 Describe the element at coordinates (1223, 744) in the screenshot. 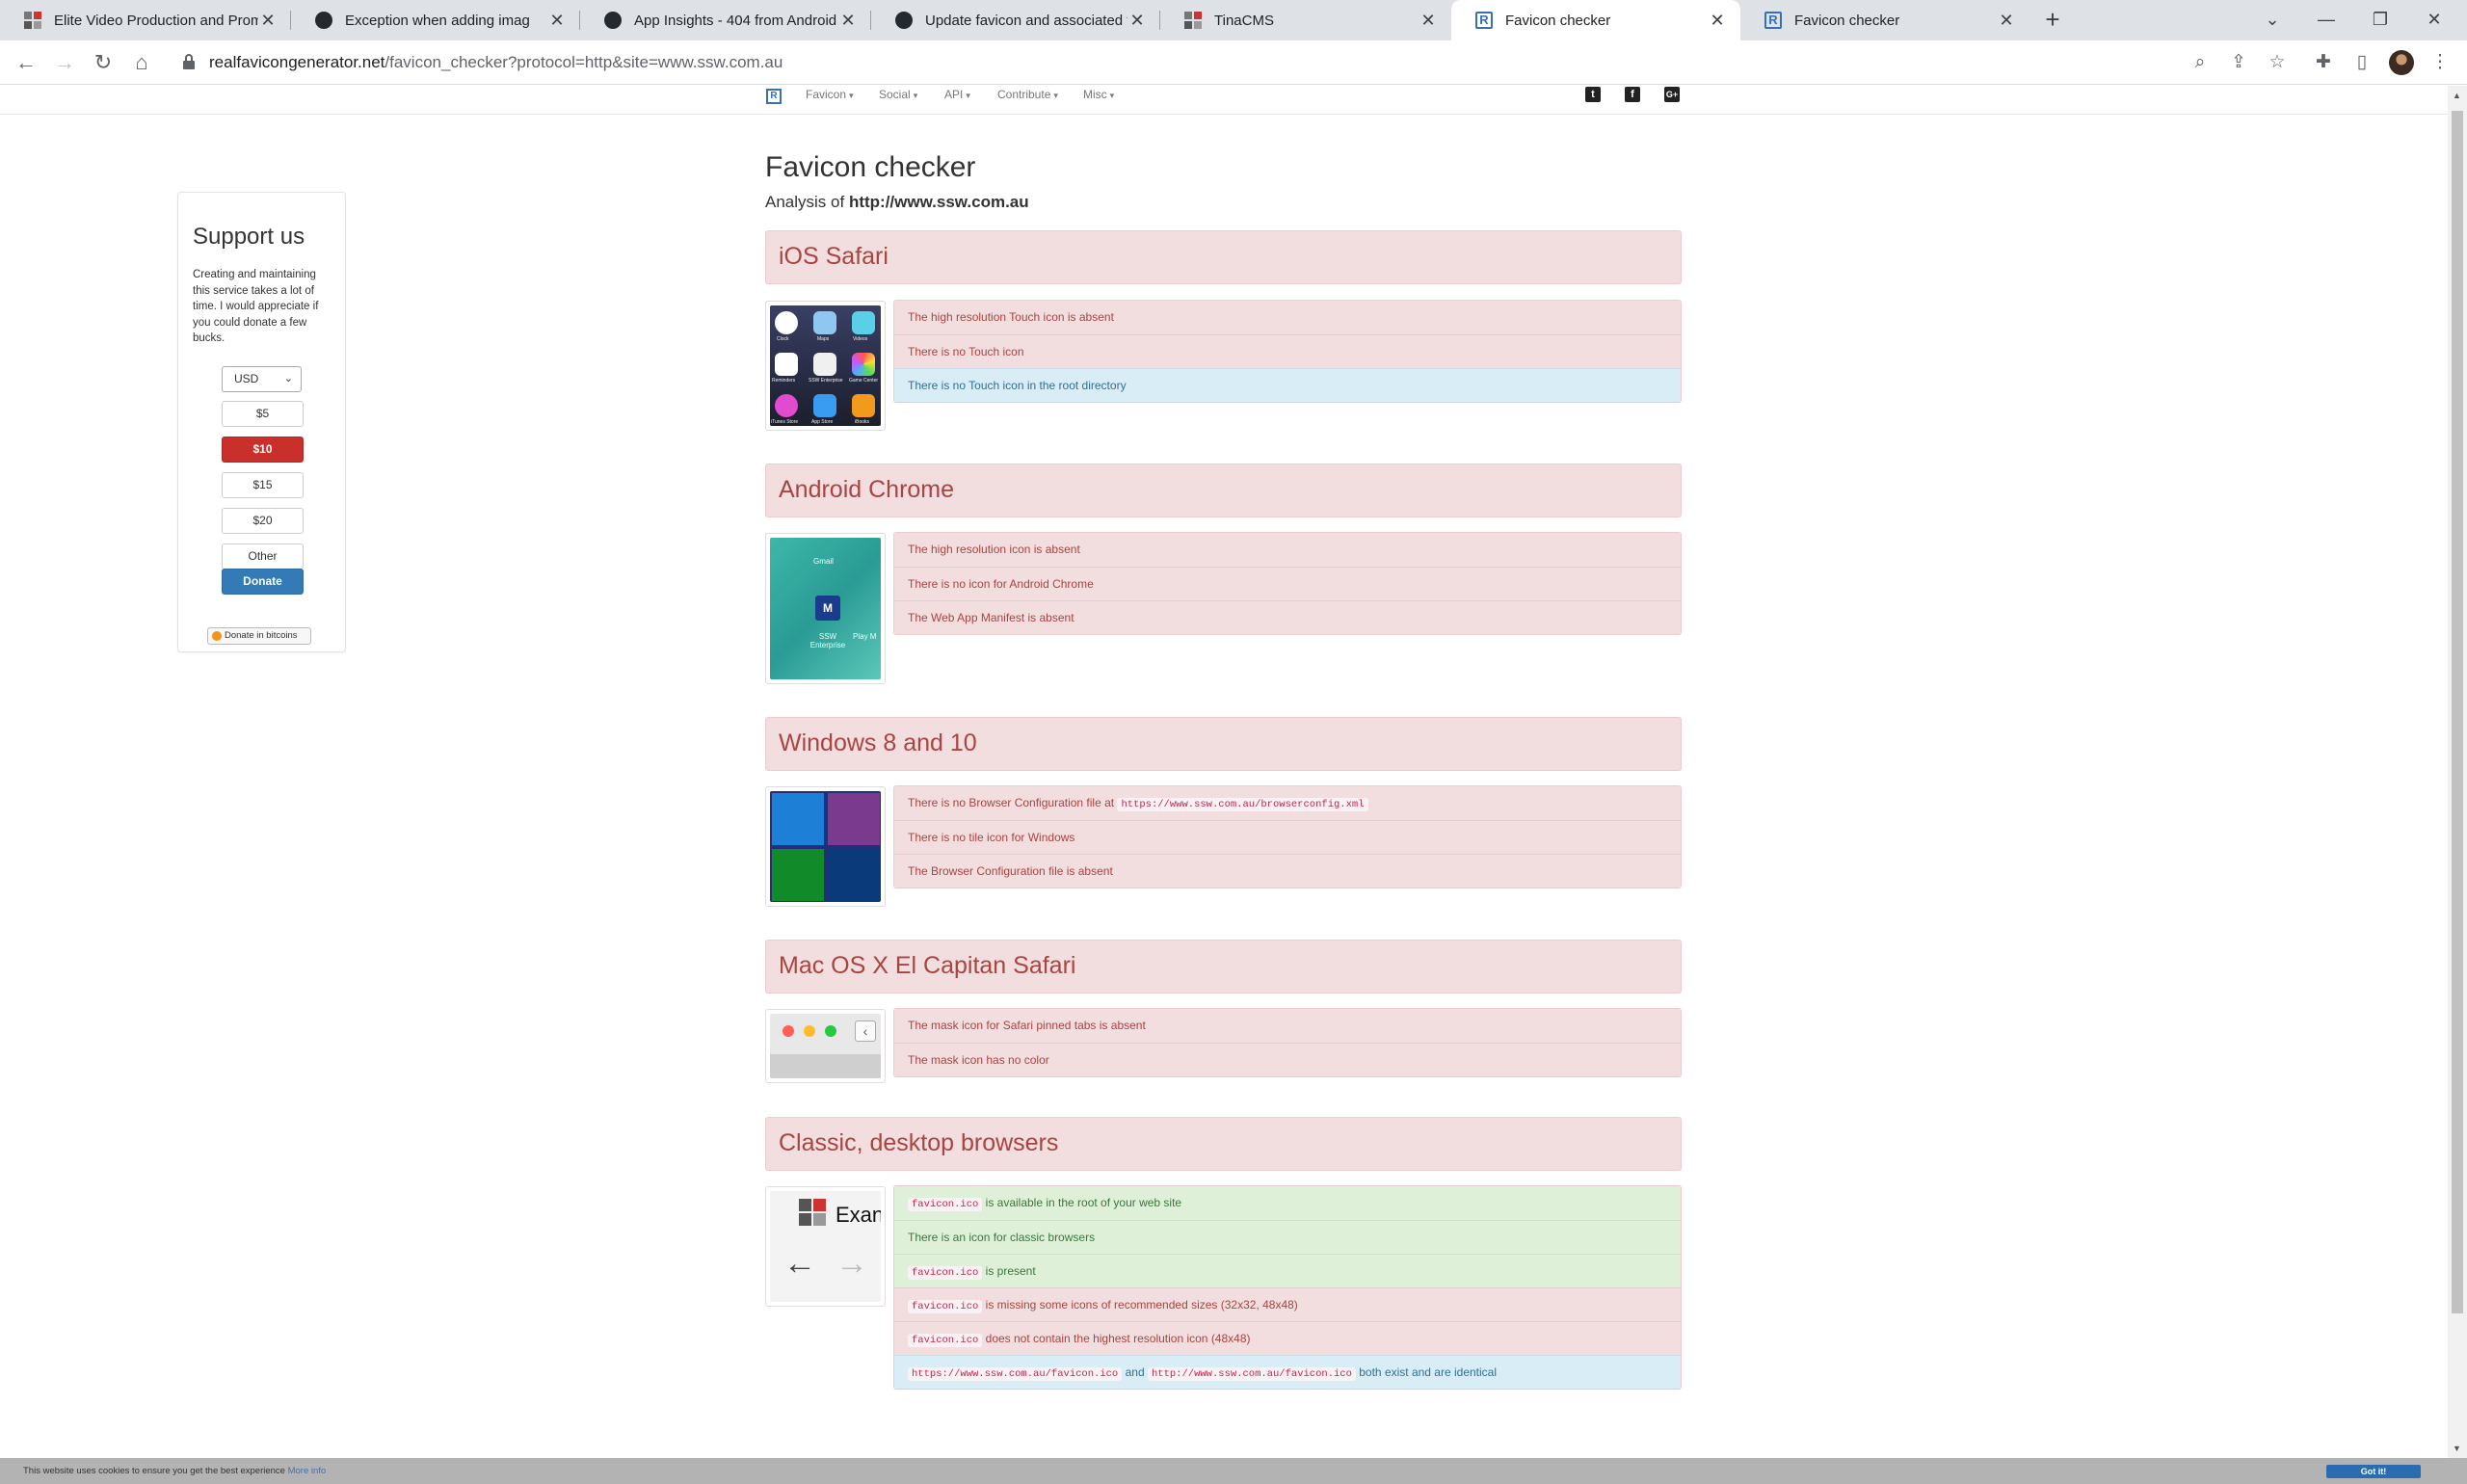

I see `windows-heading: Windows 8 and 10` at that location.